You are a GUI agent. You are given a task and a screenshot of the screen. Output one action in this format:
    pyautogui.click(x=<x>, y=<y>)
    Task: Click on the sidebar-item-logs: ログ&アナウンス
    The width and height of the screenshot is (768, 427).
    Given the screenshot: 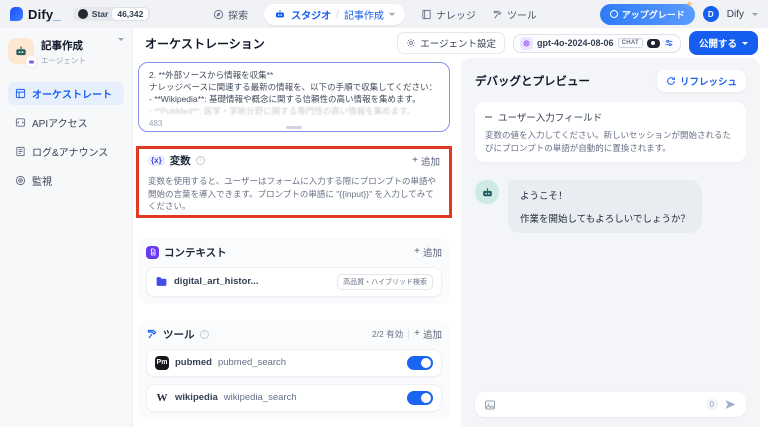 What is the action you would take?
    pyautogui.click(x=66, y=151)
    